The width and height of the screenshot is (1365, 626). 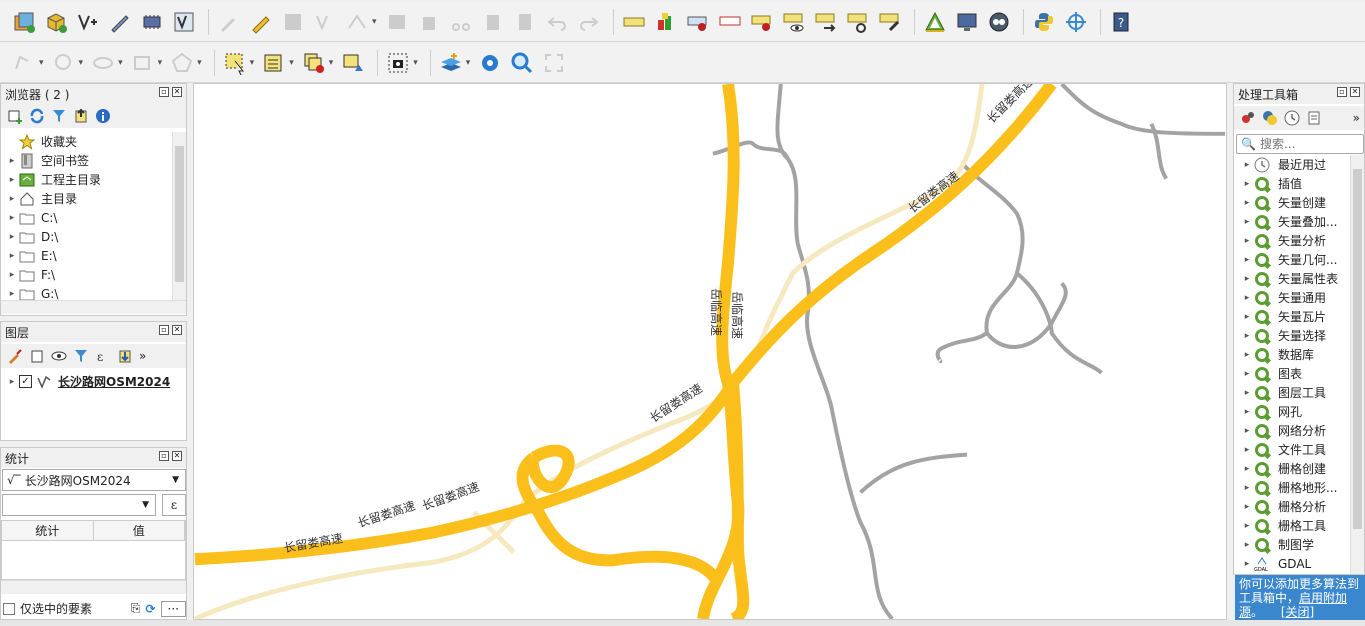 What do you see at coordinates (274, 63) in the screenshot?
I see `select-by-expression-button` at bounding box center [274, 63].